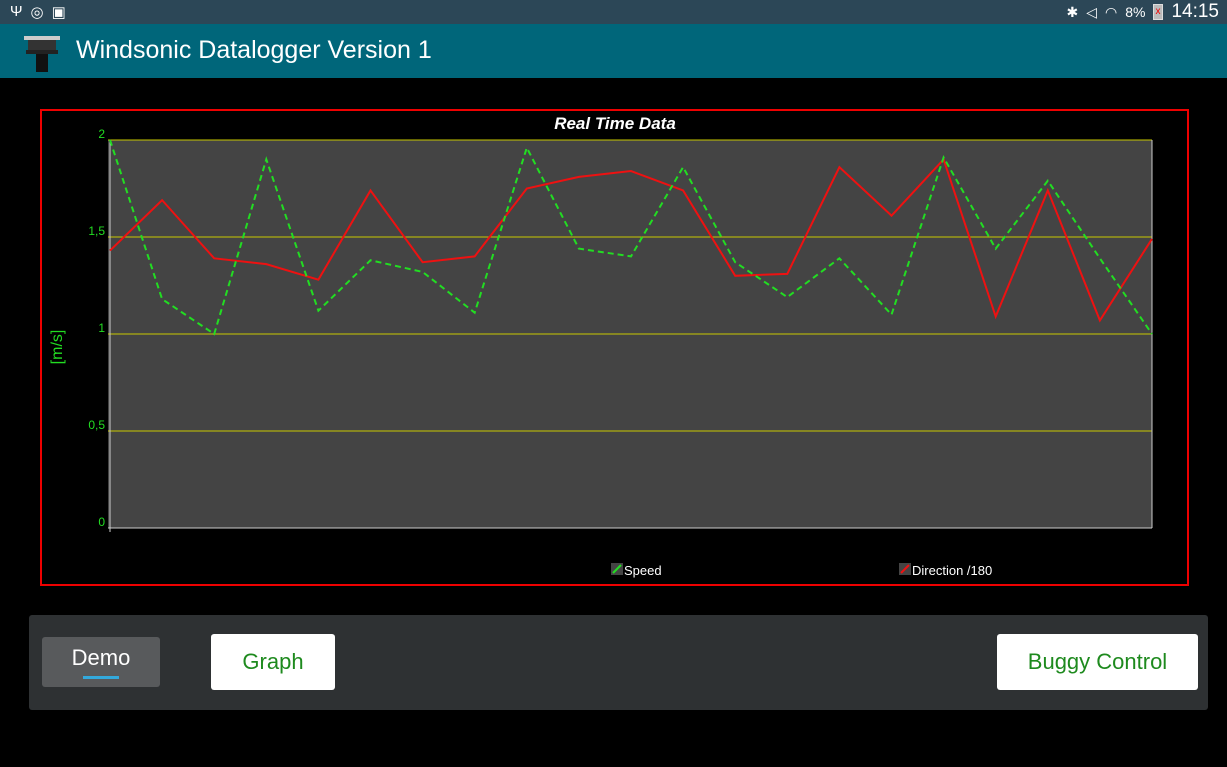  What do you see at coordinates (101, 522) in the screenshot?
I see `y-tick-label: 0` at bounding box center [101, 522].